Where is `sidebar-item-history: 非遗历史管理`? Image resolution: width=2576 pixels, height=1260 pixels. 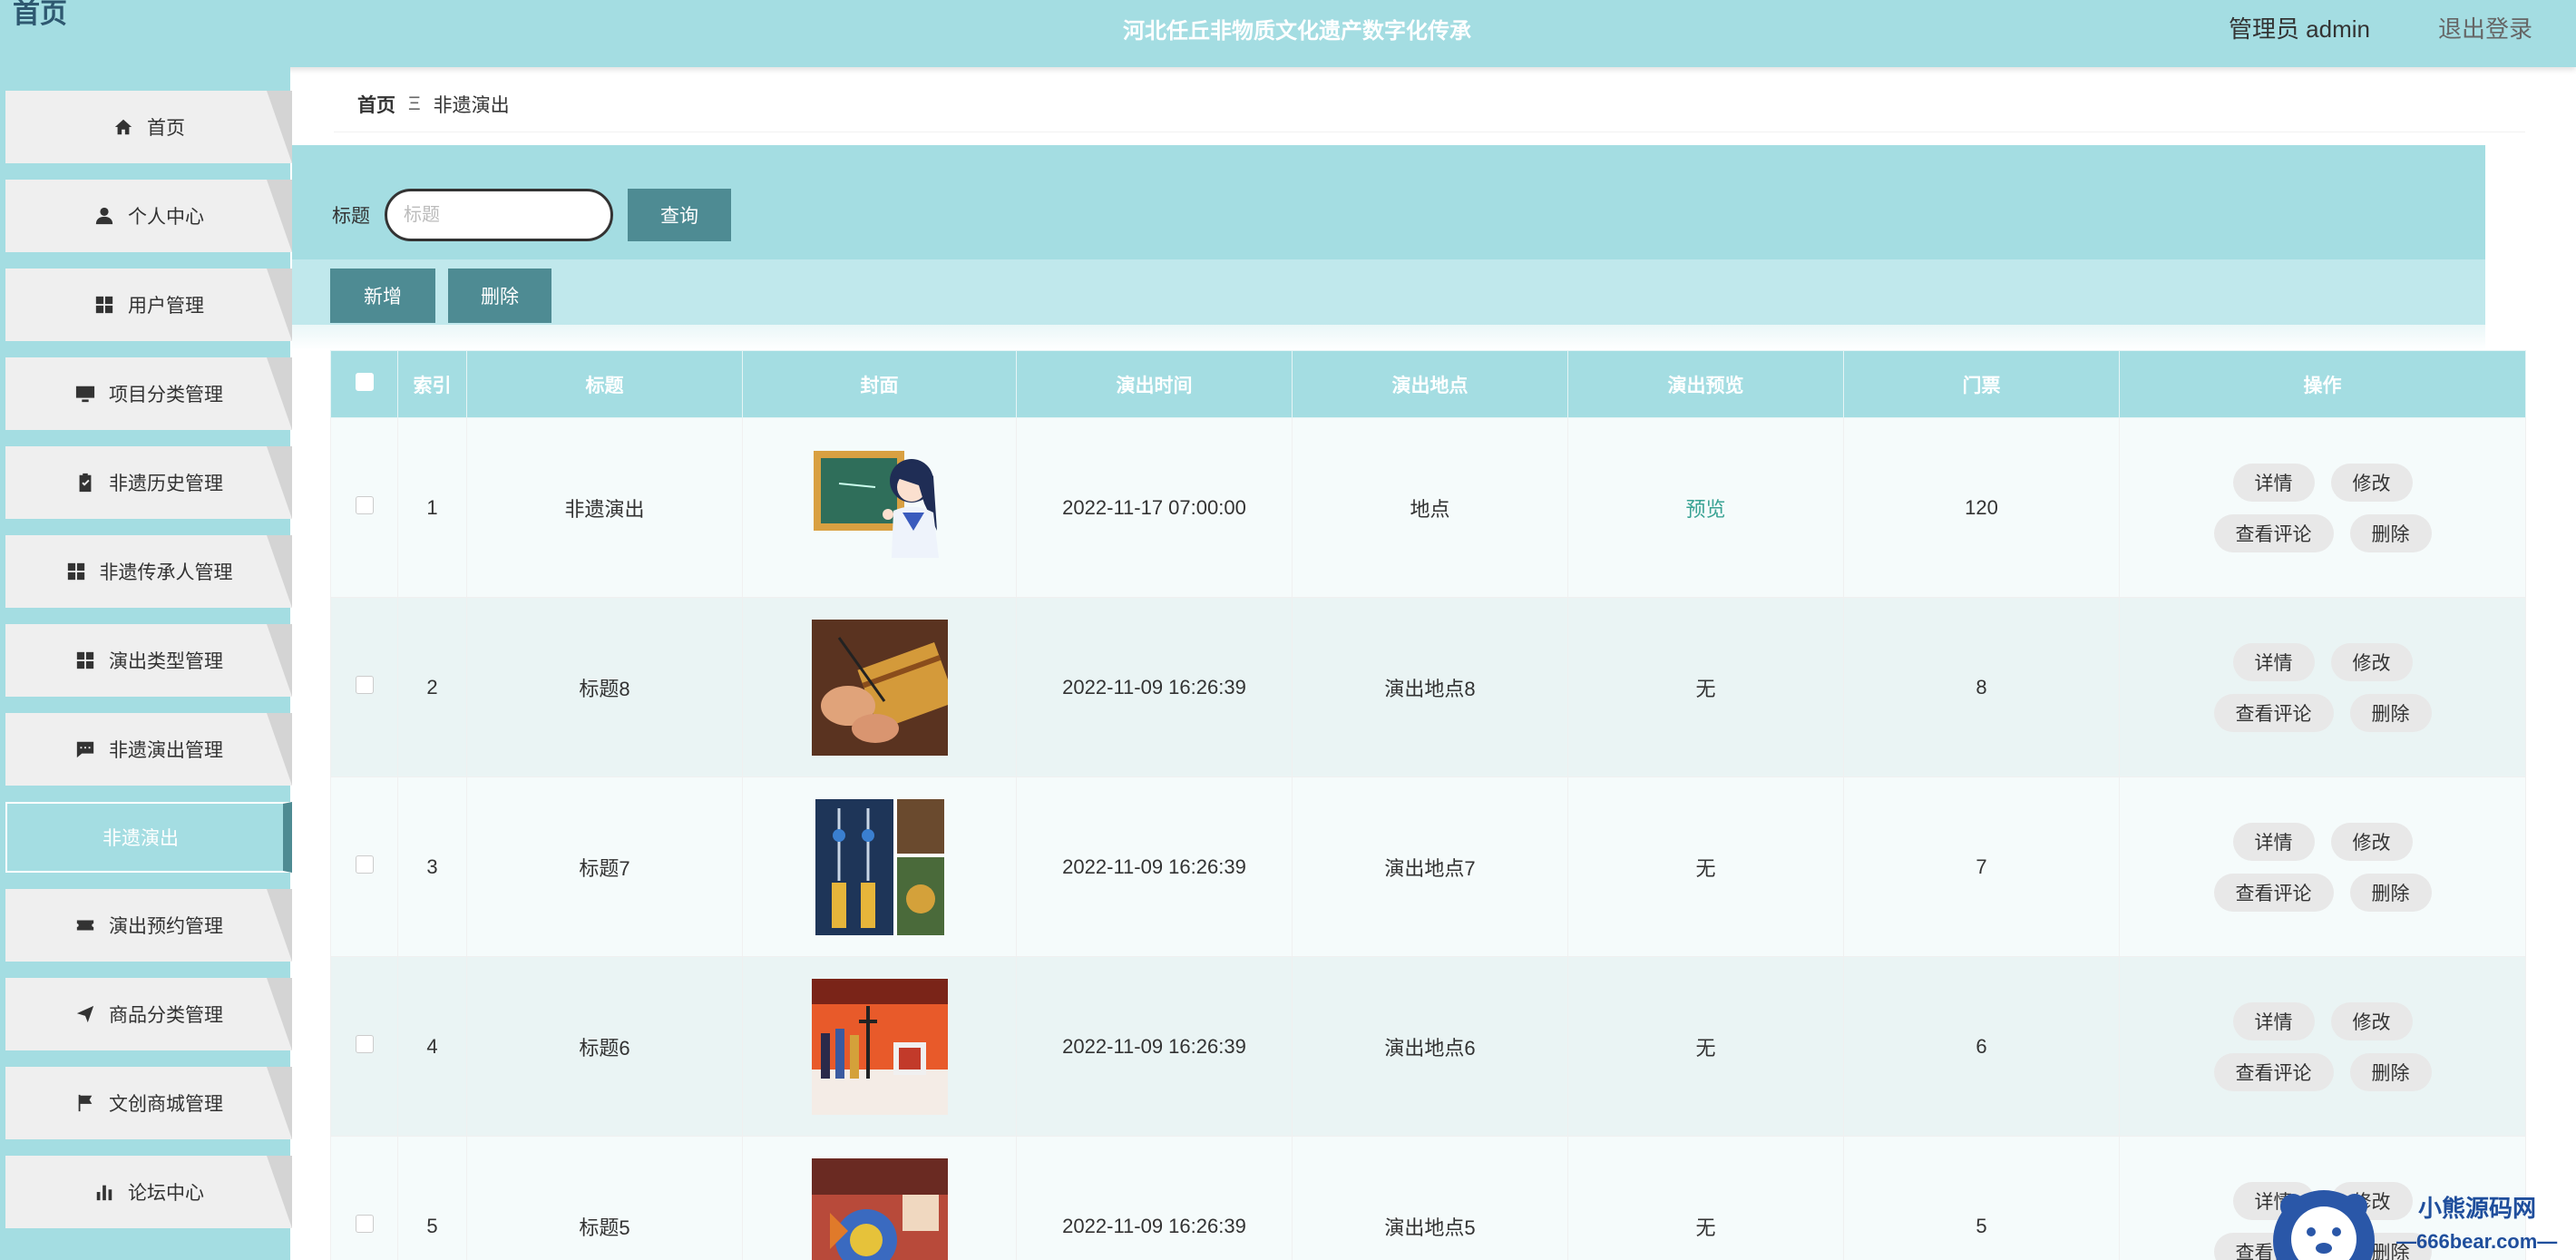
sidebar-item-history: 非遗历史管理 is located at coordinates (148, 482).